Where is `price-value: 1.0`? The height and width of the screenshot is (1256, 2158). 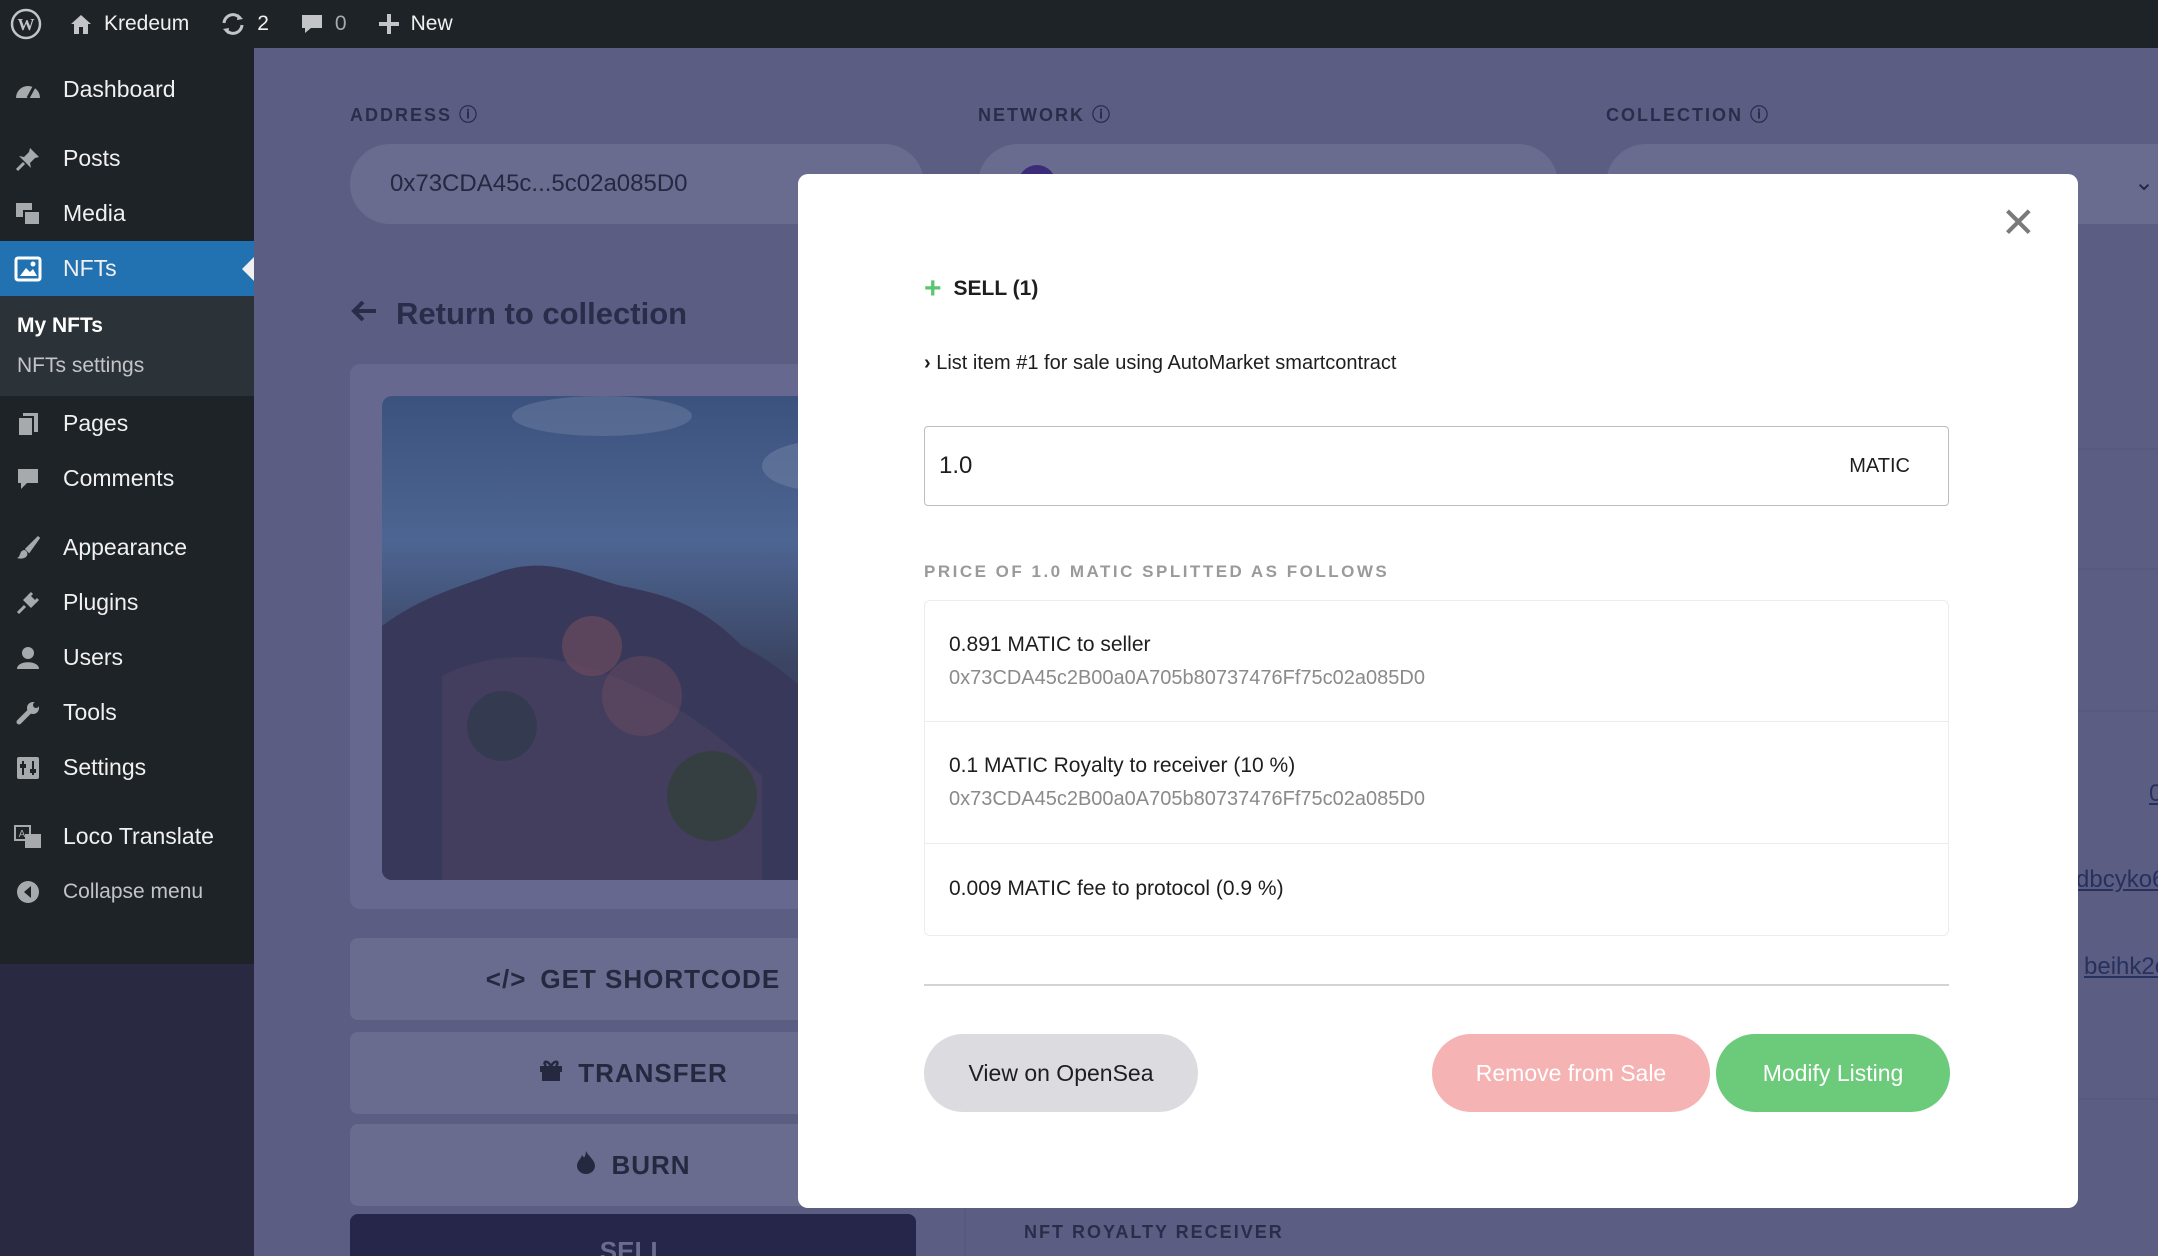 price-value: 1.0 is located at coordinates (956, 465).